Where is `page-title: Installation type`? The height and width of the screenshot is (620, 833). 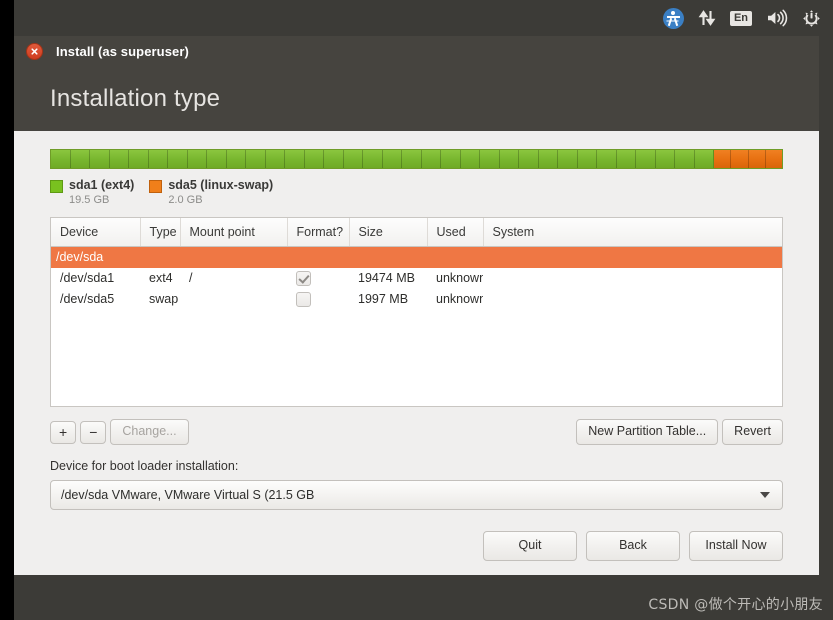
page-title: Installation type is located at coordinates (135, 98).